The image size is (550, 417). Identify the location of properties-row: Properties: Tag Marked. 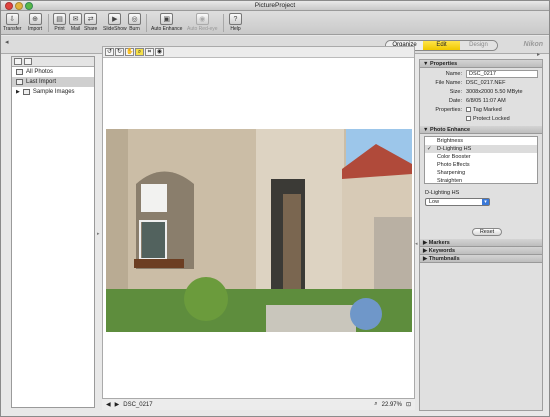
(481, 110).